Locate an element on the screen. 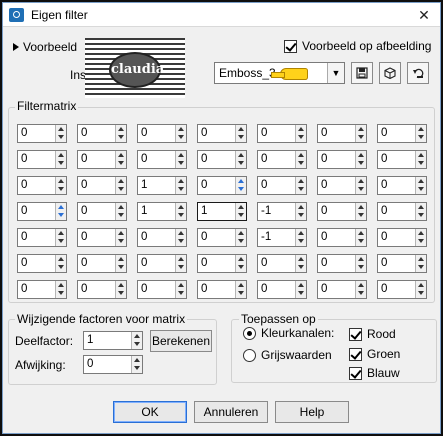 This screenshot has height=436, width=443. chevron-down-icon: ▼ is located at coordinates (335, 73).